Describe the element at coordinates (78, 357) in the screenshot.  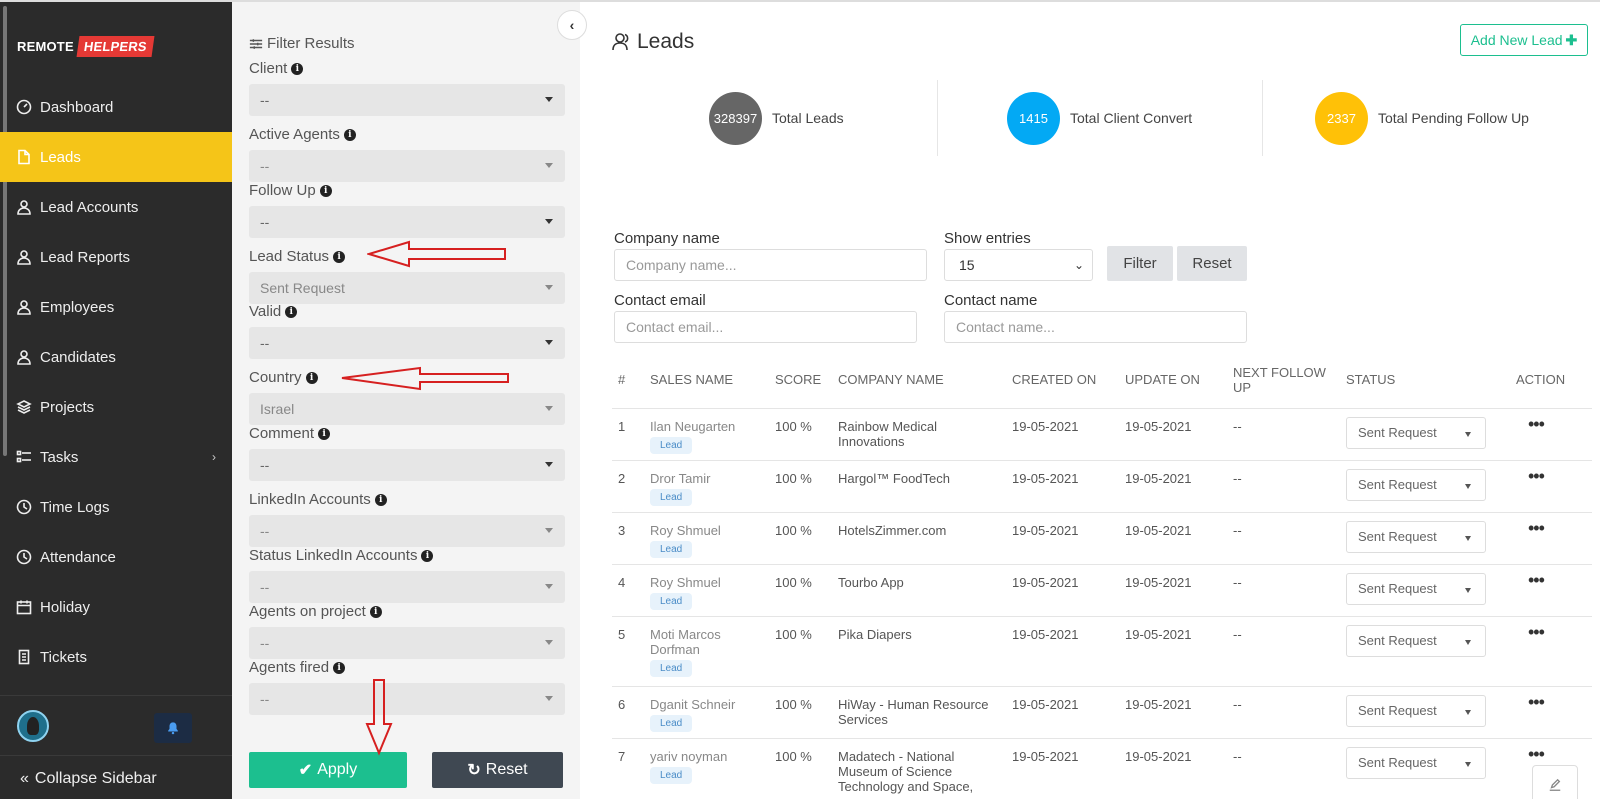
I see `sidebar-item-label: Candidates` at that location.